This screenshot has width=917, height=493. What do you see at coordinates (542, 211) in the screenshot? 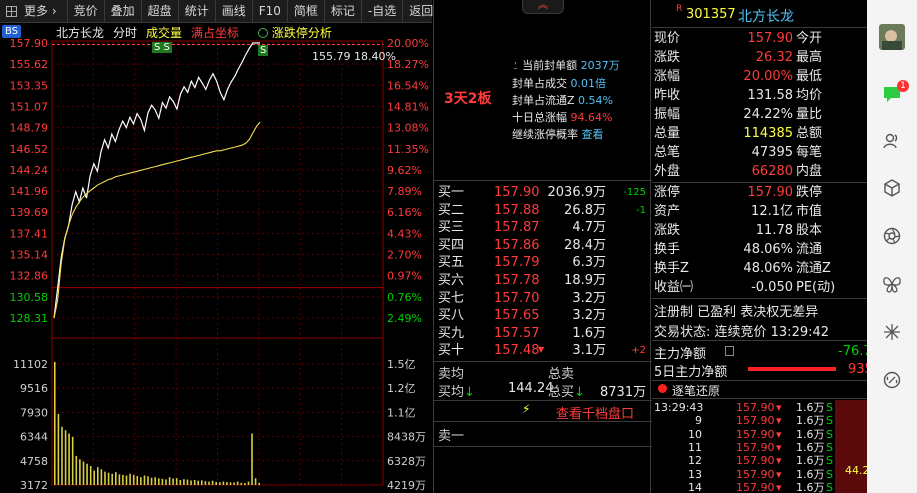
I see `bid-row: 买二 157.88 26.8万 -1` at bounding box center [542, 211].